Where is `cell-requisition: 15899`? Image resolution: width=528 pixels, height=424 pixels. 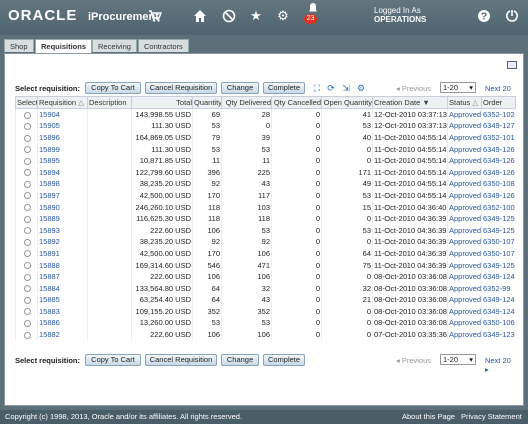 cell-requisition: 15899 is located at coordinates (62, 149).